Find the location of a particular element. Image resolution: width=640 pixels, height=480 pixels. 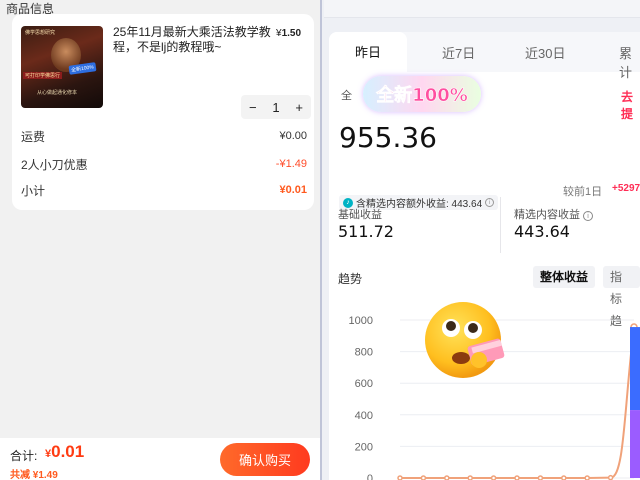

minus-button: − is located at coordinates (253, 107).